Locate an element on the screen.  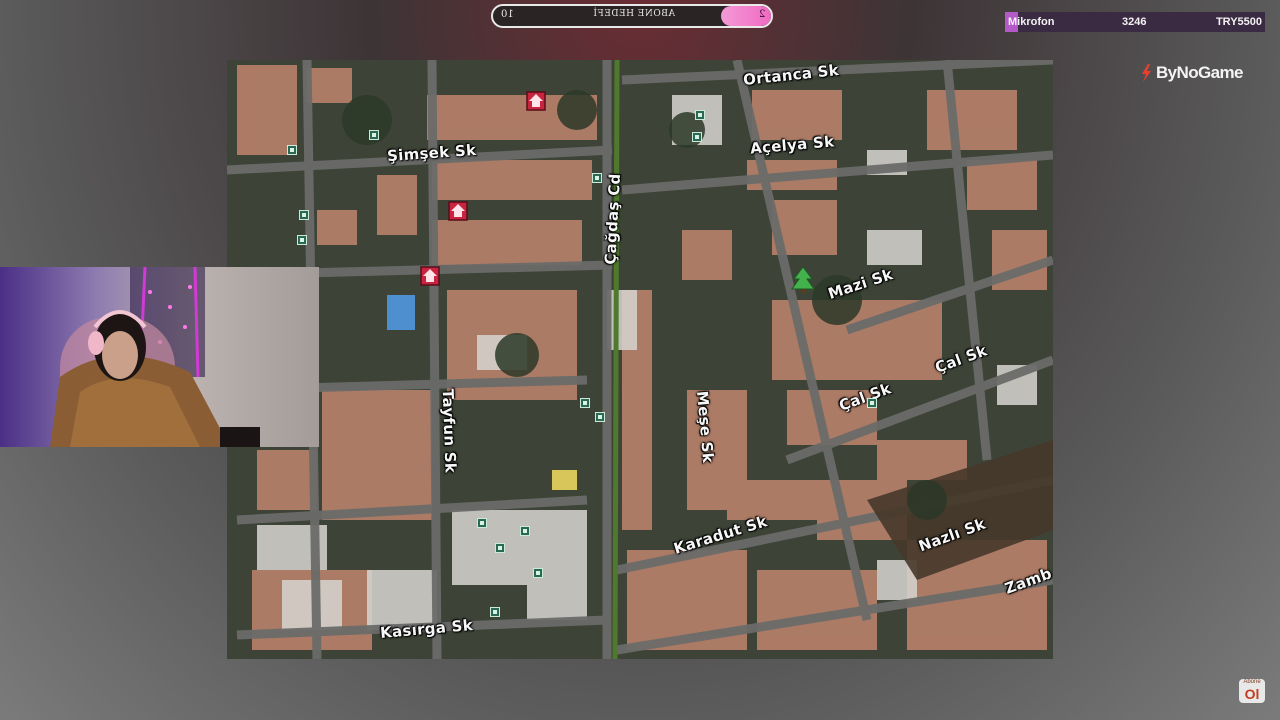
goal-label: ABONE HEDEFİ is located at coordinates (634, 14).